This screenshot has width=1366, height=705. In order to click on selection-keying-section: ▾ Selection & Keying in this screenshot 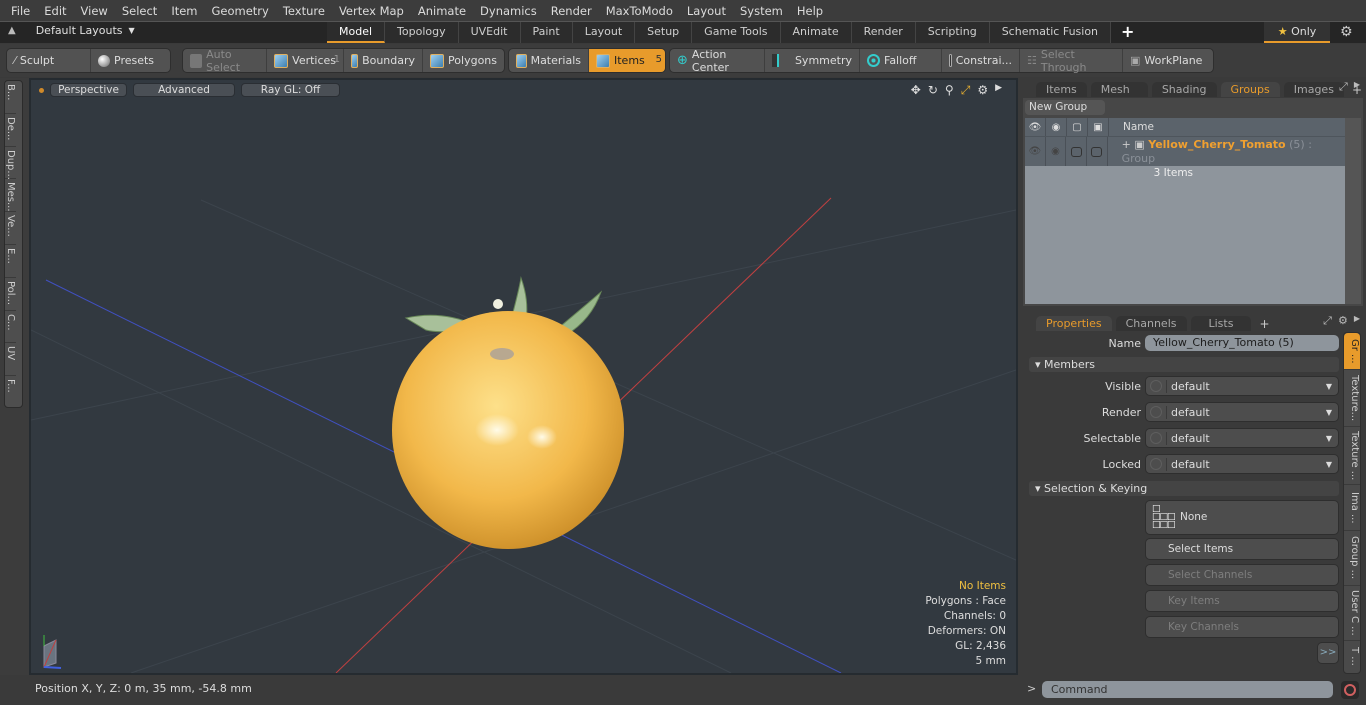, I will do `click(1184, 488)`.